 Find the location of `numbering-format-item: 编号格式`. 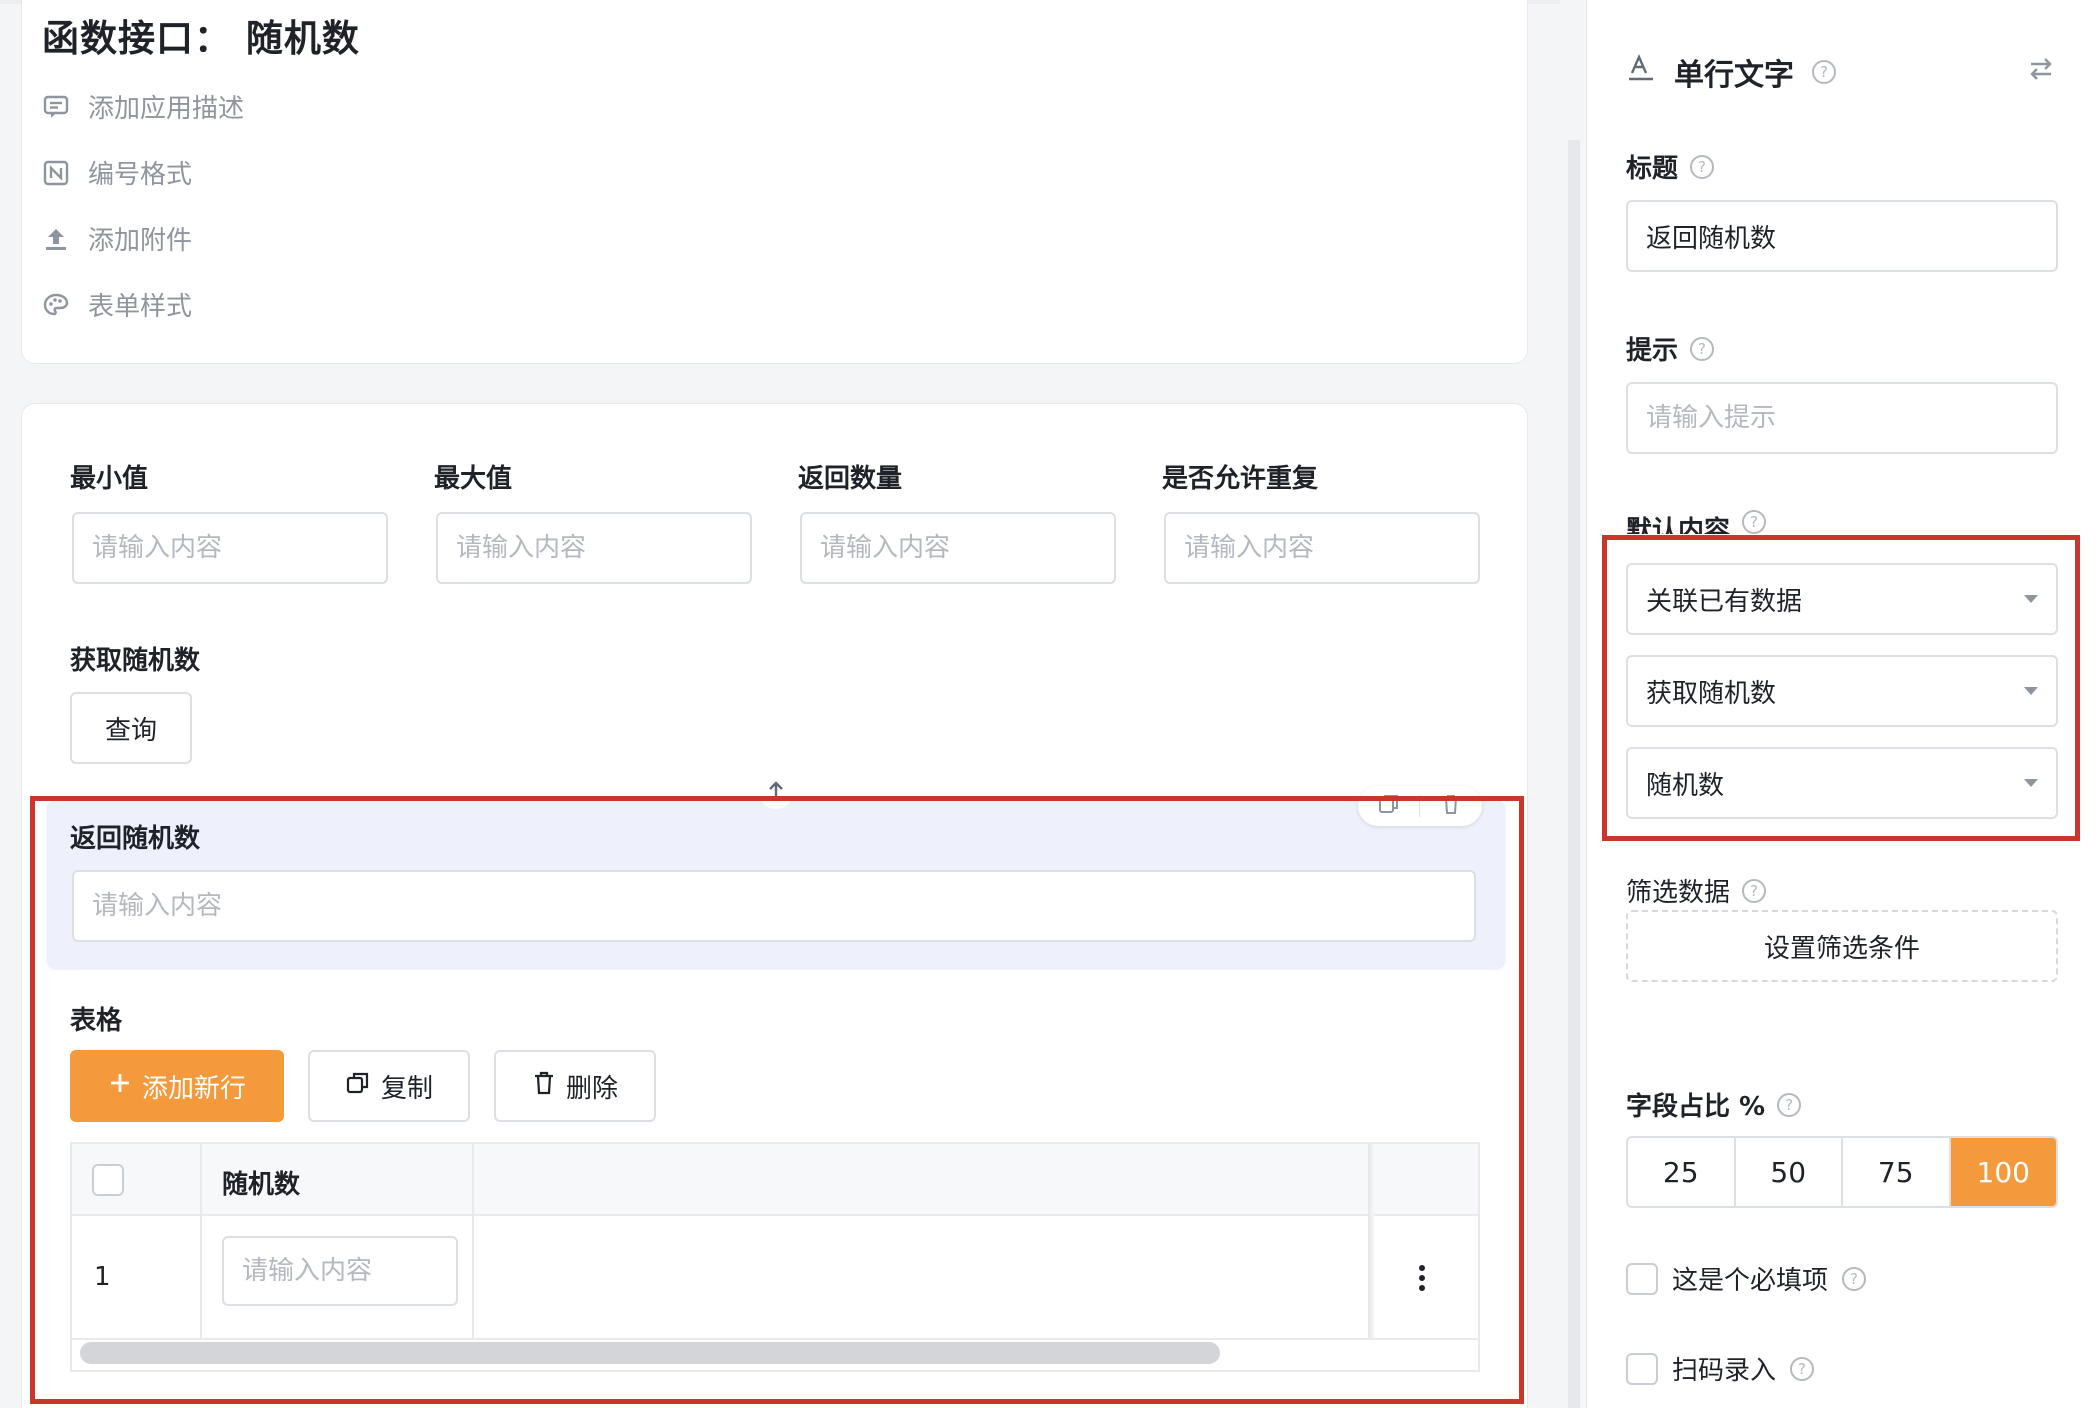

numbering-format-item: 编号格式 is located at coordinates (117, 172).